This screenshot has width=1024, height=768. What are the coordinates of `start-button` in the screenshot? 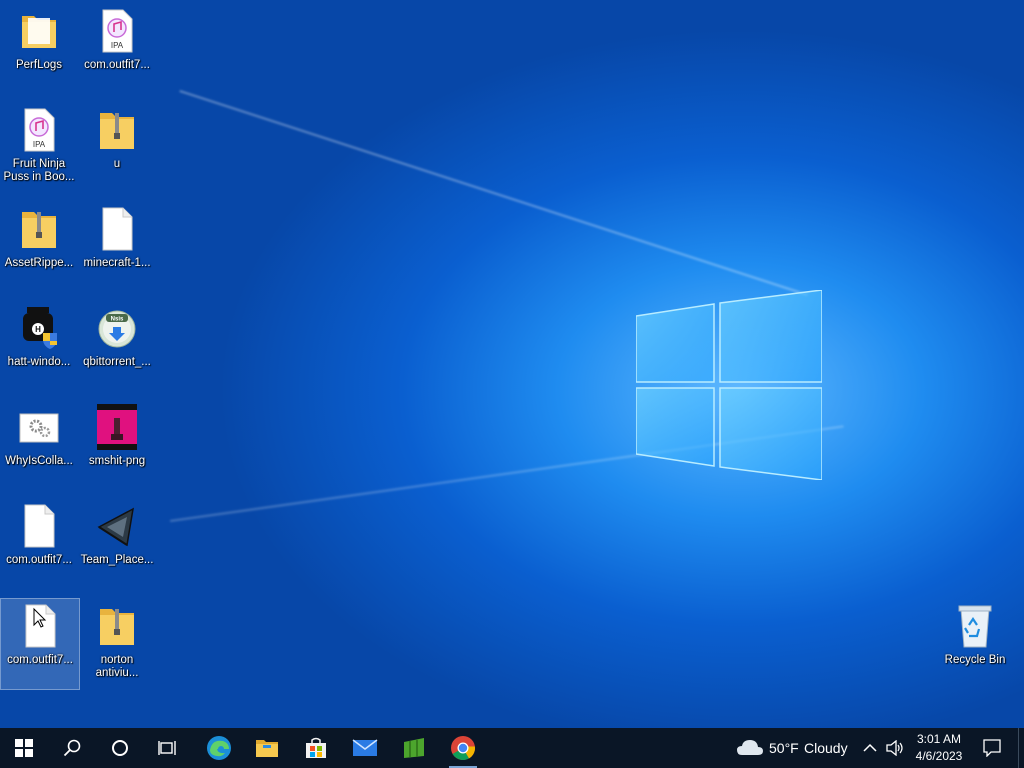 It's located at (24, 748).